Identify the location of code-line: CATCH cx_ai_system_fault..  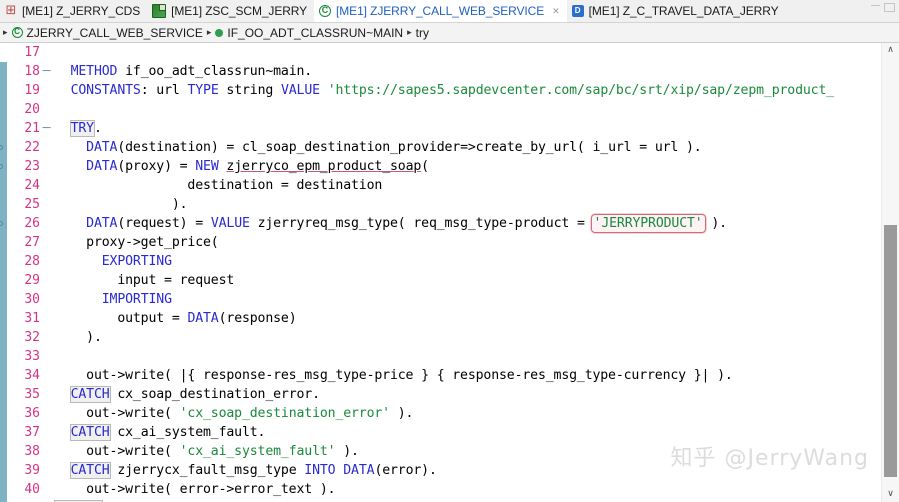
(477, 432).